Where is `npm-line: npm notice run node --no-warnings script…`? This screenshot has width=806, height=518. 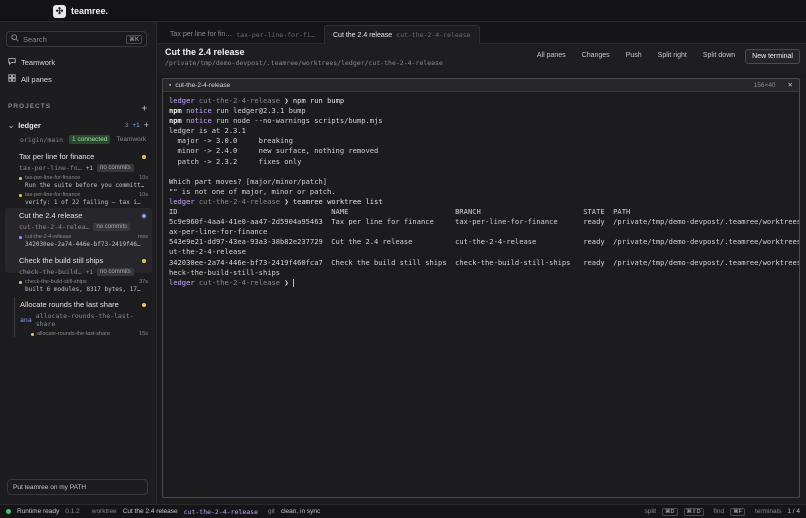
npm-line: npm notice run node --no-warnings script… is located at coordinates (276, 121).